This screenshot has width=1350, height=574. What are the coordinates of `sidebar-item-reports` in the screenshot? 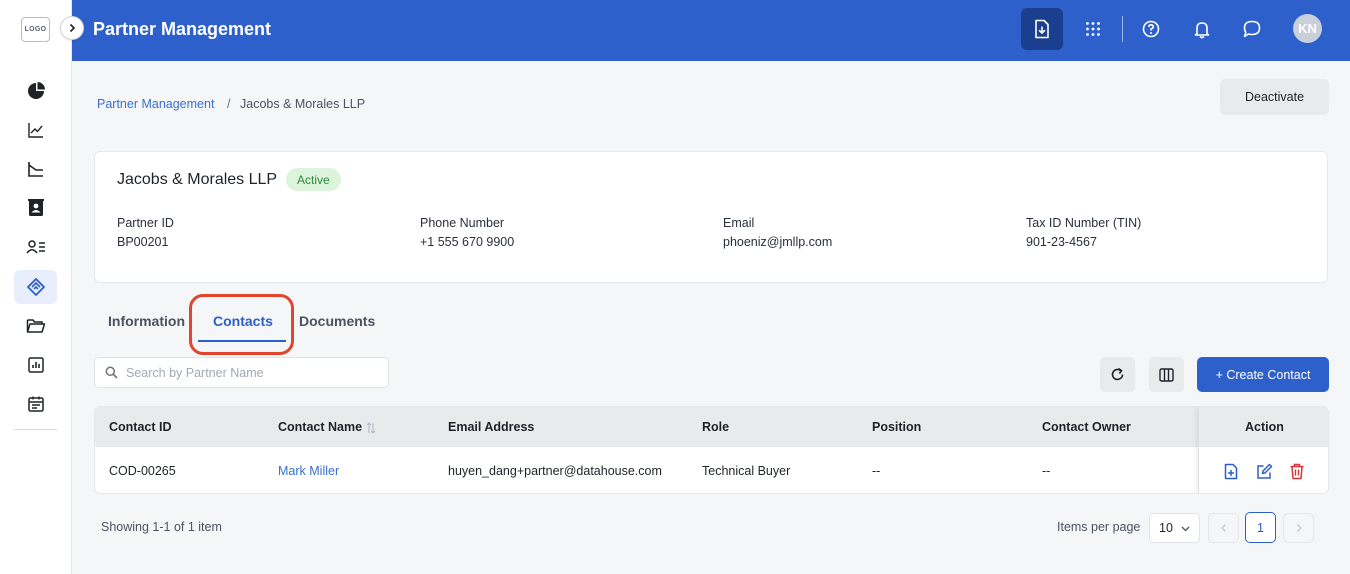 It's located at (35, 169).